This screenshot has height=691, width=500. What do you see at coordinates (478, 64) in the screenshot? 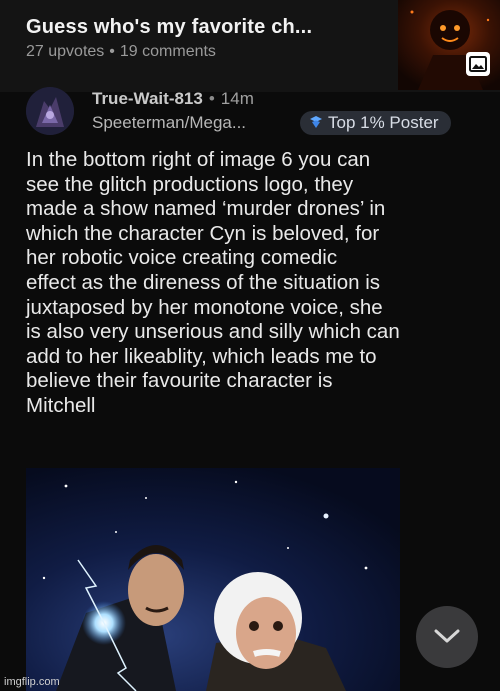
I see `image-icon` at bounding box center [478, 64].